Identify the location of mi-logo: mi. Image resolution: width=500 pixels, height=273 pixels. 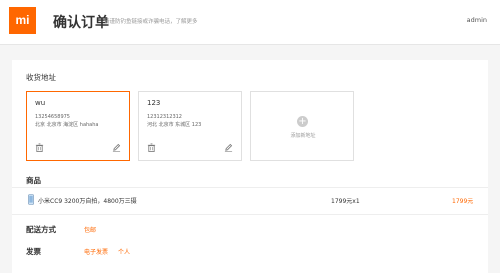
(22, 20).